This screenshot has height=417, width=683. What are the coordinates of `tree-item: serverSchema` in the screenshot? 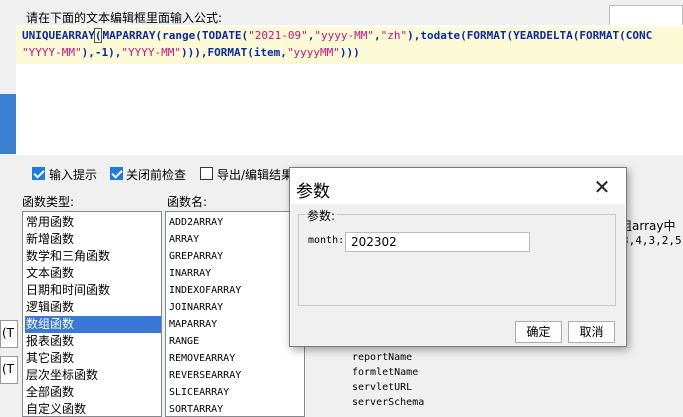 It's located at (388, 402).